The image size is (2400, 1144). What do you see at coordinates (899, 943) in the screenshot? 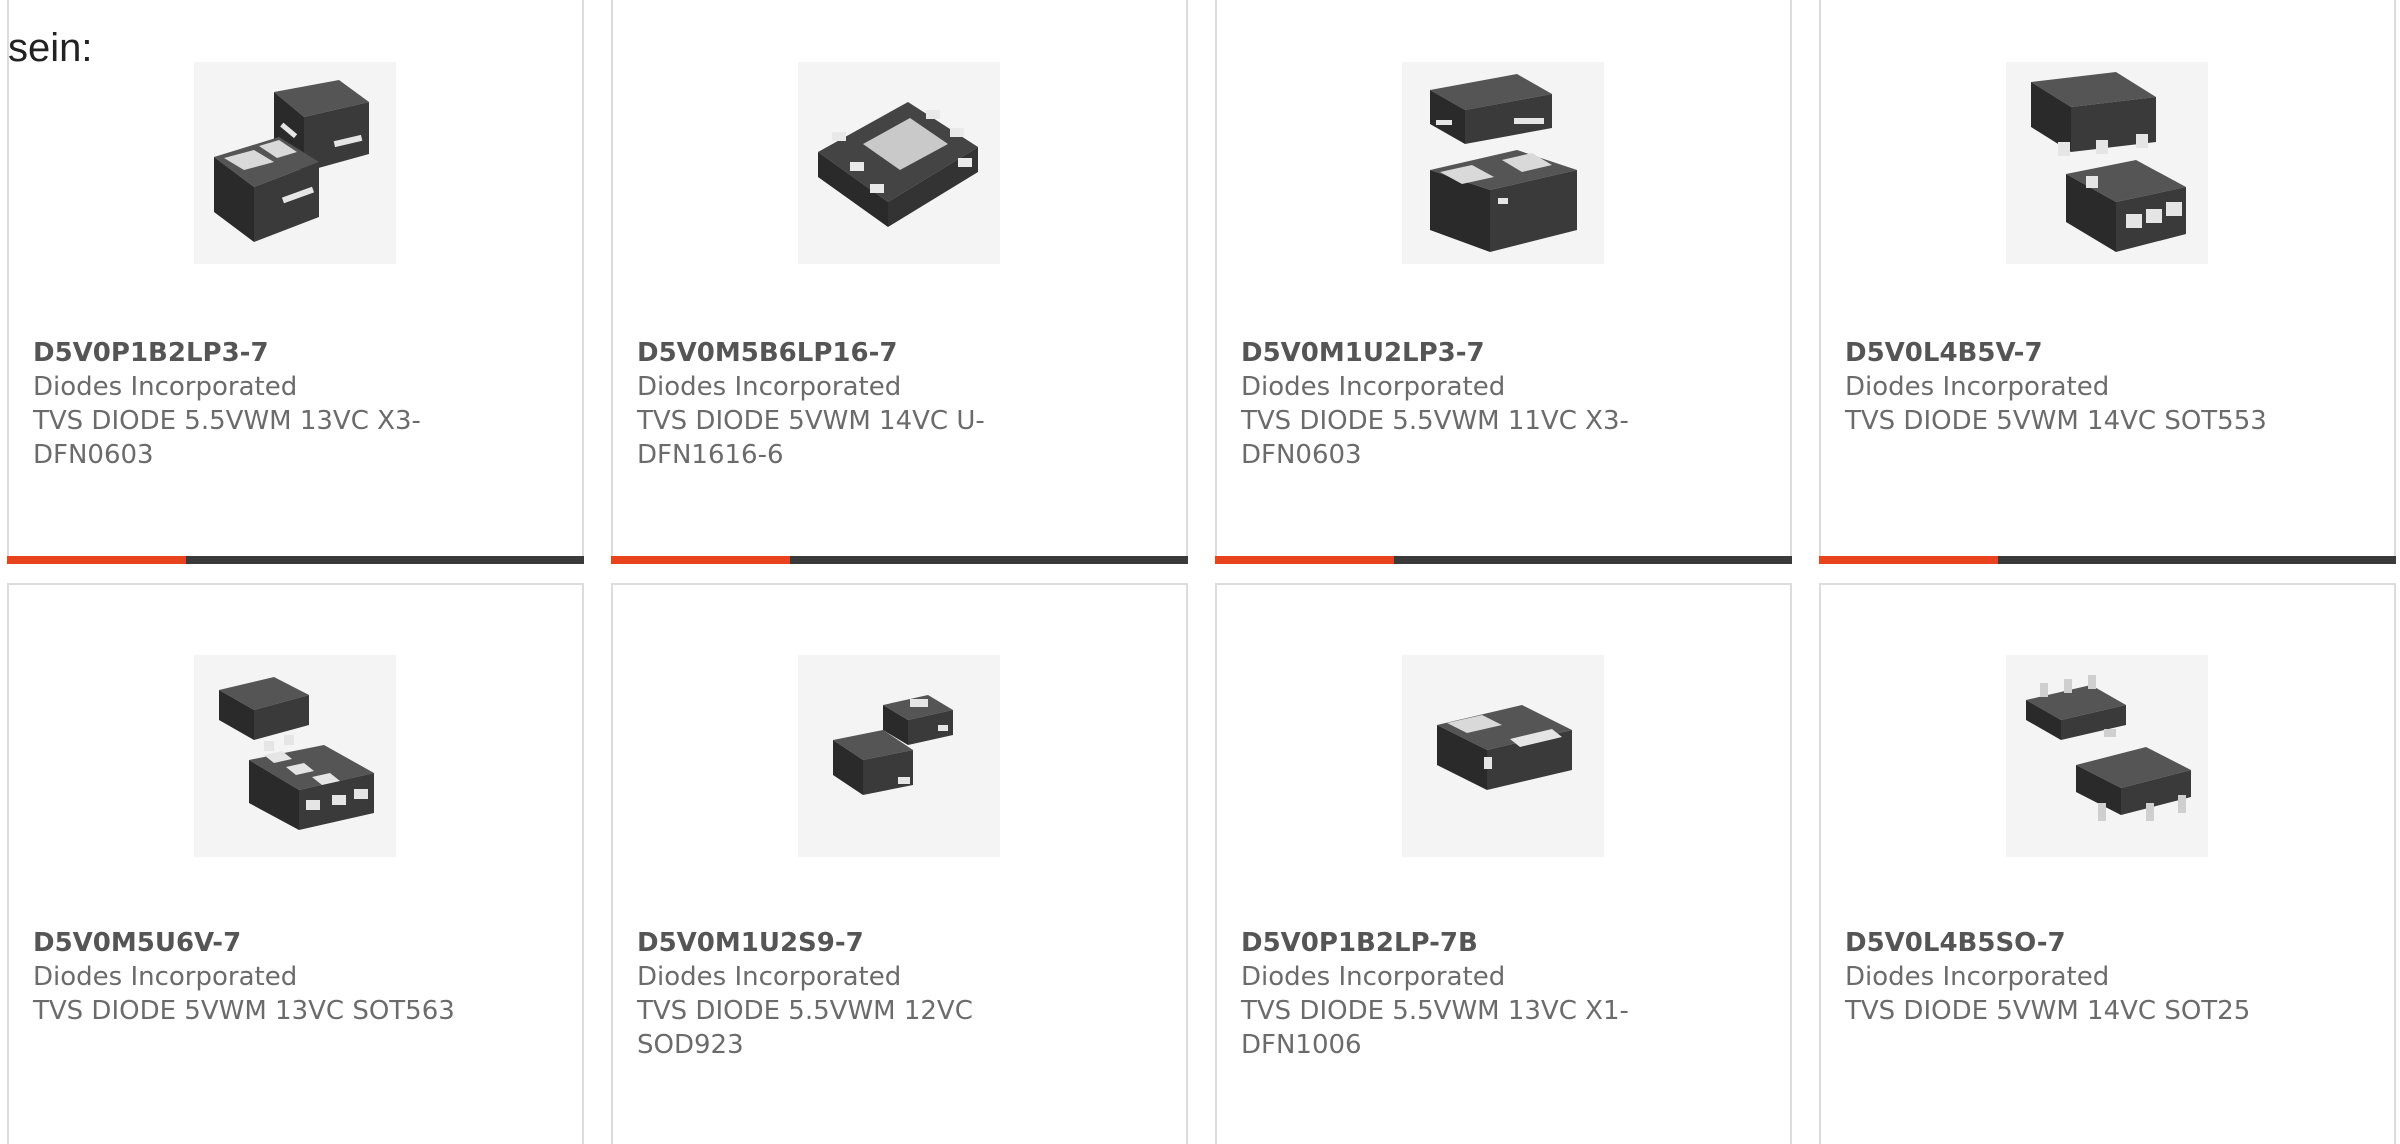
I see `part-number: D5V0M1U2S9-7` at bounding box center [899, 943].